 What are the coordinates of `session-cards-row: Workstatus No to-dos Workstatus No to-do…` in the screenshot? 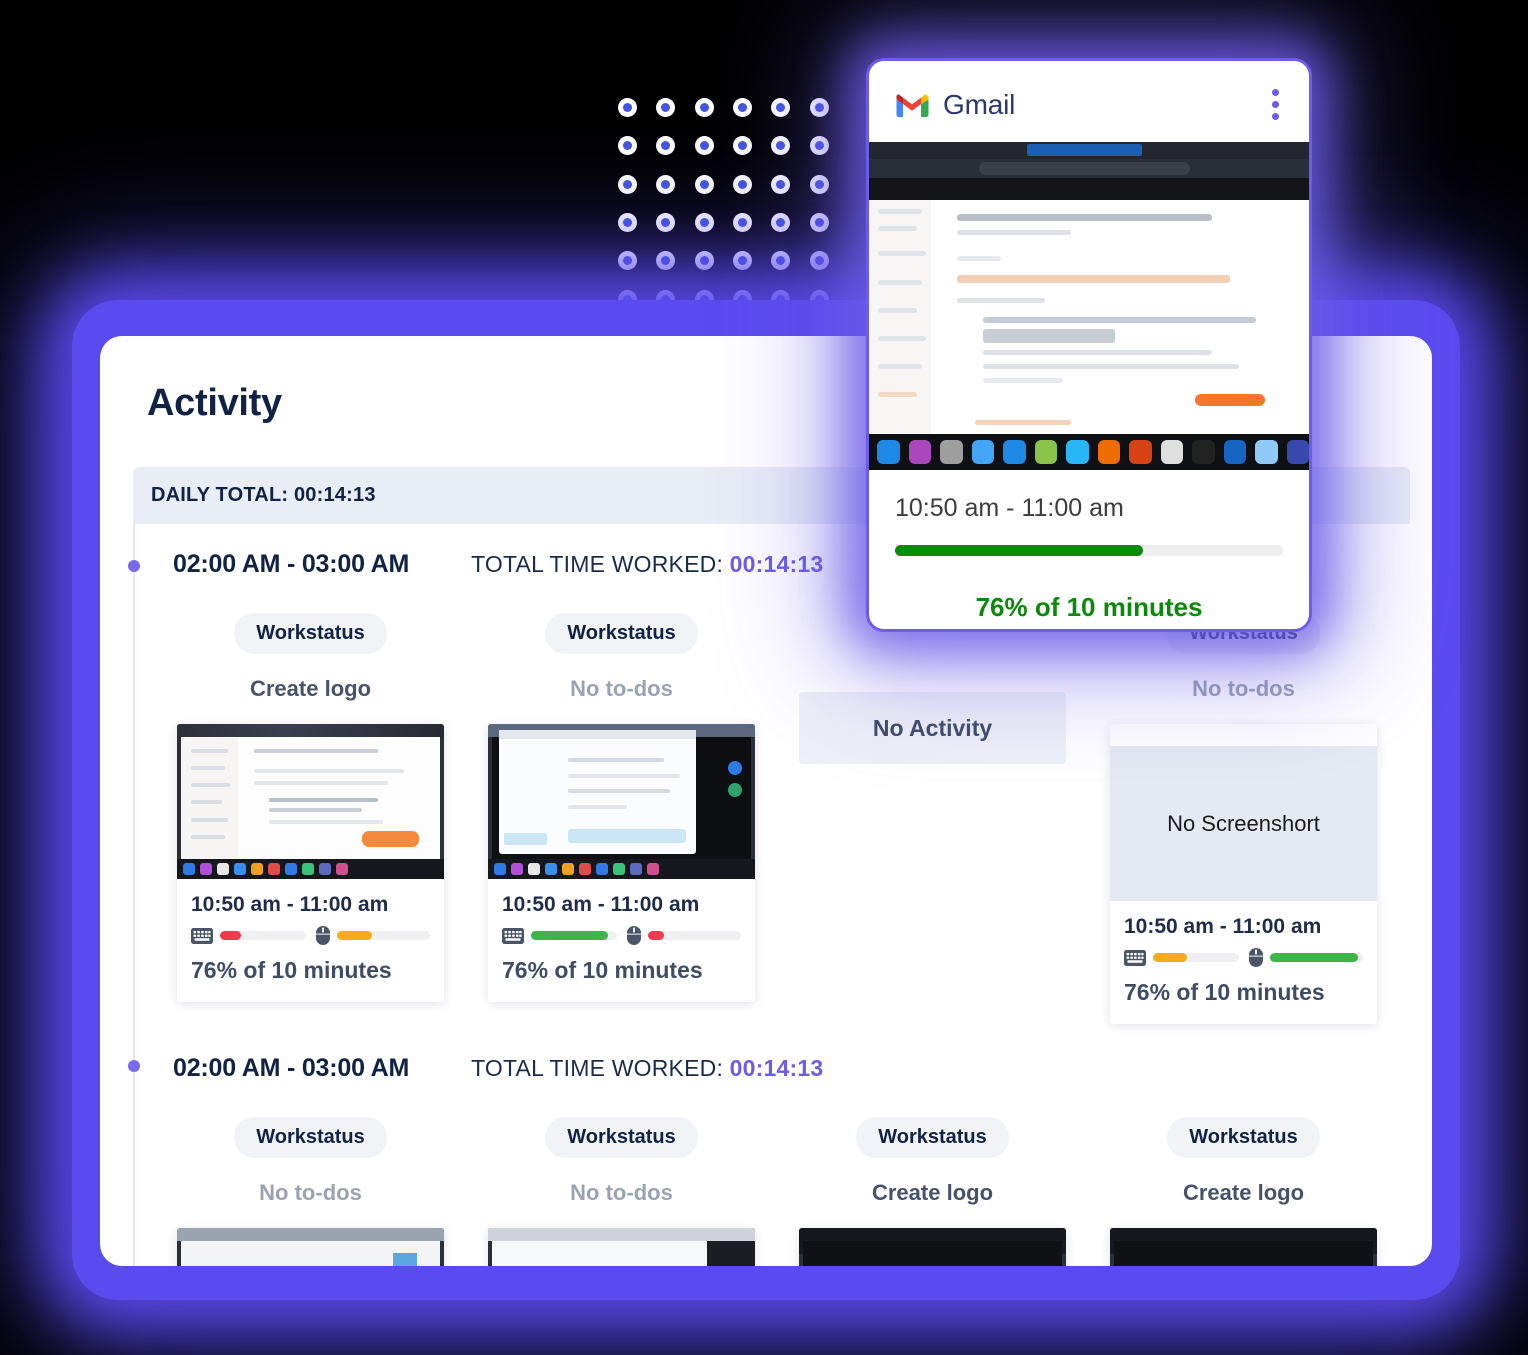 It's located at (782, 1174).